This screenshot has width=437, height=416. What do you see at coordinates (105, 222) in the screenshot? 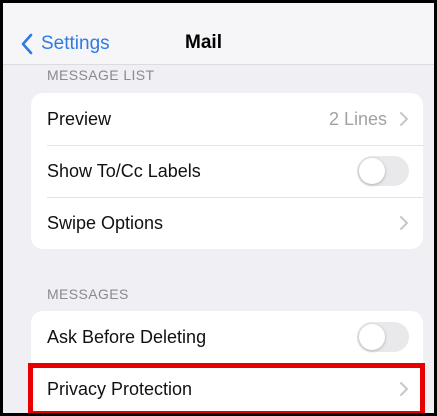
I see `swipe-options-label: Swipe Options` at bounding box center [105, 222].